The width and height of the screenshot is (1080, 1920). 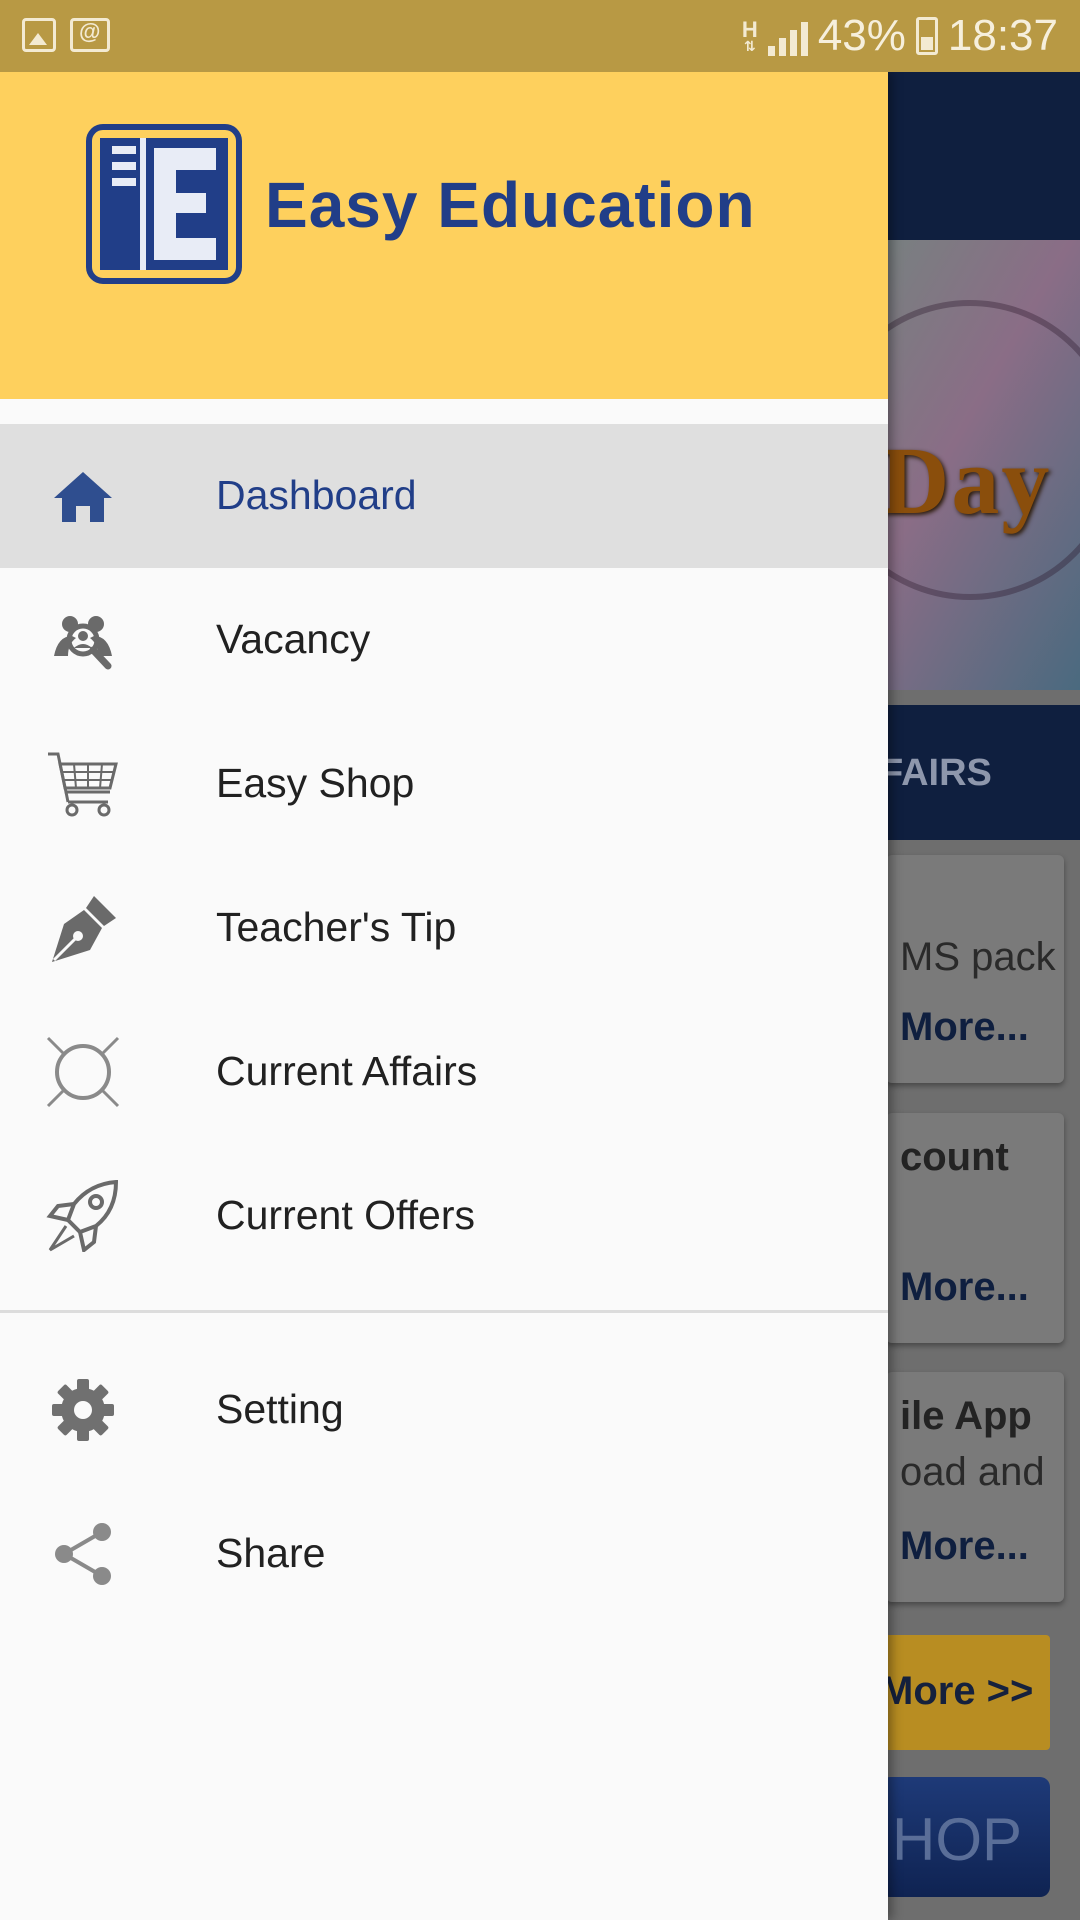 I want to click on menu-item-current-affairs: Current Affairs, so click(x=444, y=1072).